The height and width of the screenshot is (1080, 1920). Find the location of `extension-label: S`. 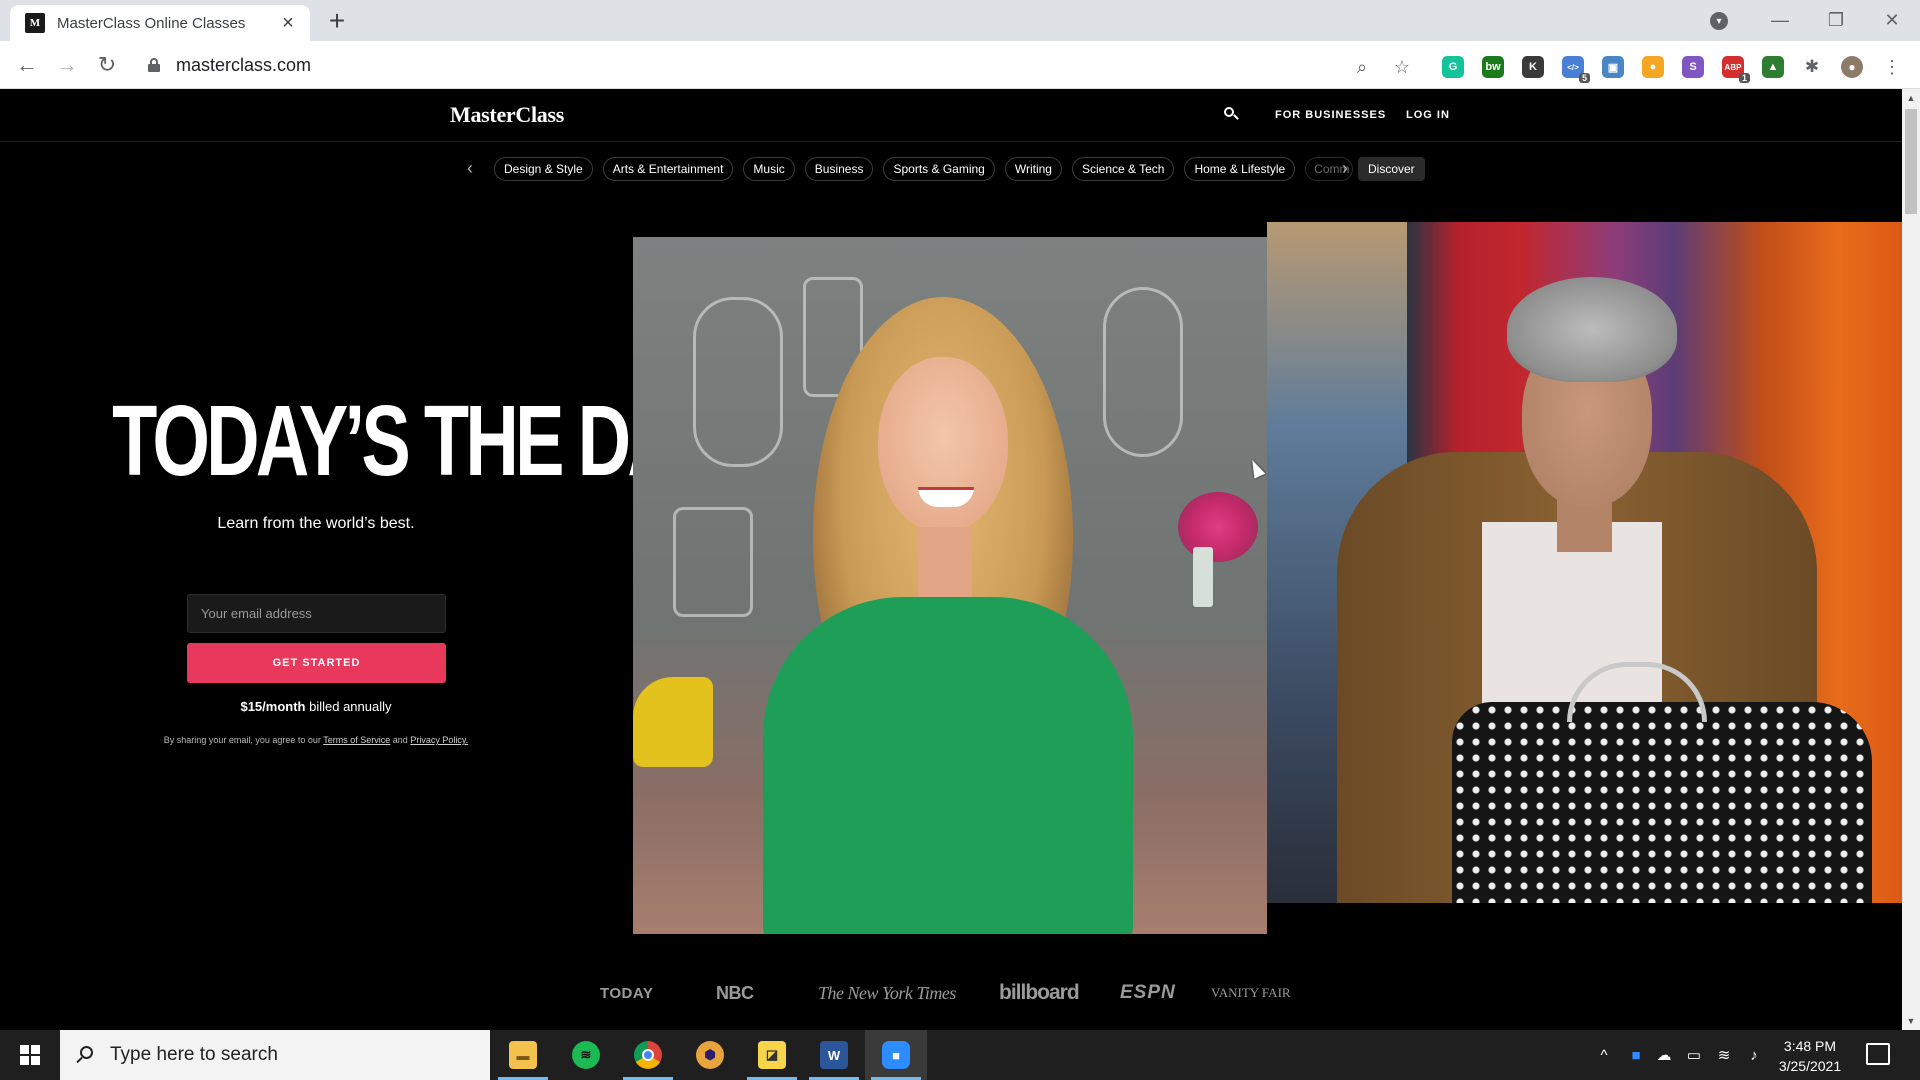

extension-label: S is located at coordinates (1693, 67).